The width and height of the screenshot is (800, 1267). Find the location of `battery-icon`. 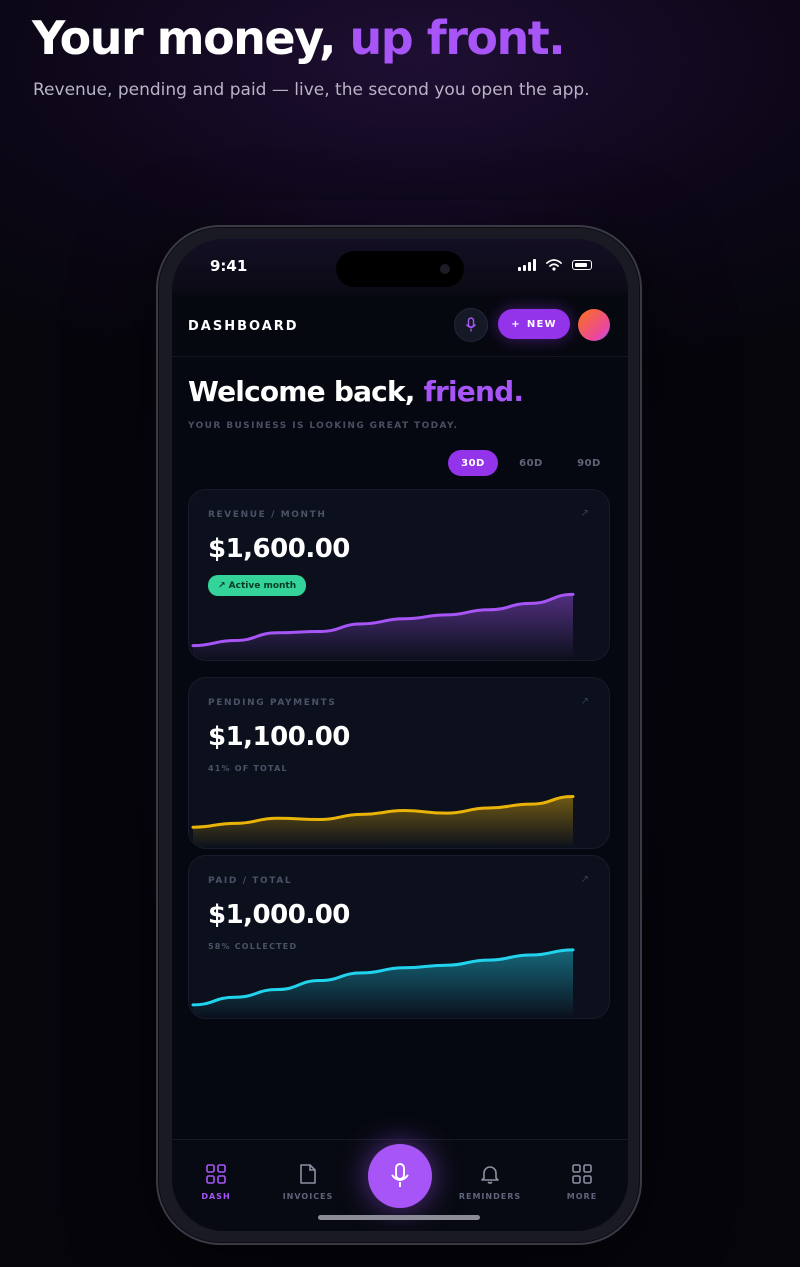

battery-icon is located at coordinates (582, 265).